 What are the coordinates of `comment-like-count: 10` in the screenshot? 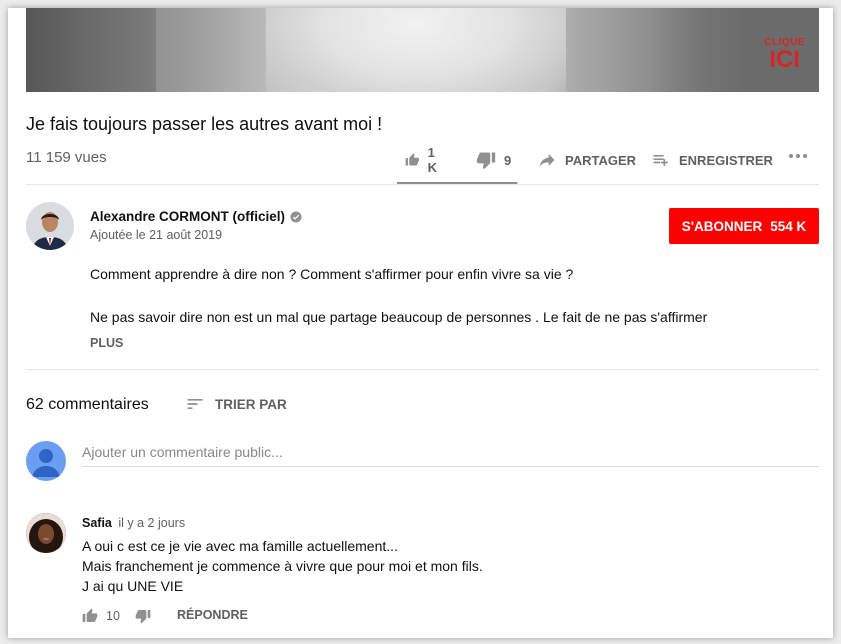 It's located at (113, 616).